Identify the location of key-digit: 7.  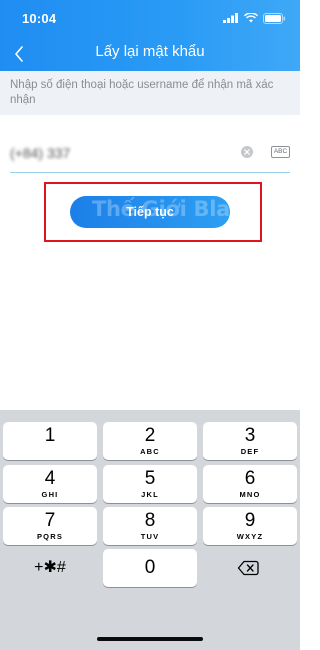
(50, 520).